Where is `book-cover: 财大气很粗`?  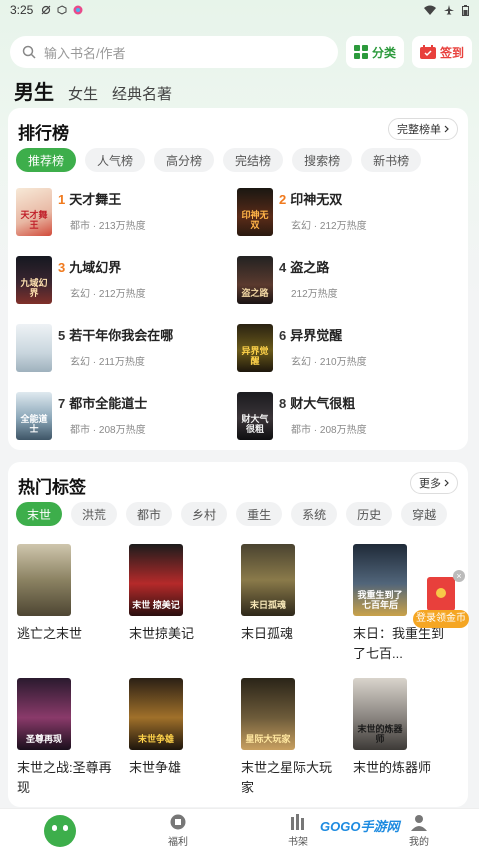 book-cover: 财大气很粗 is located at coordinates (255, 416).